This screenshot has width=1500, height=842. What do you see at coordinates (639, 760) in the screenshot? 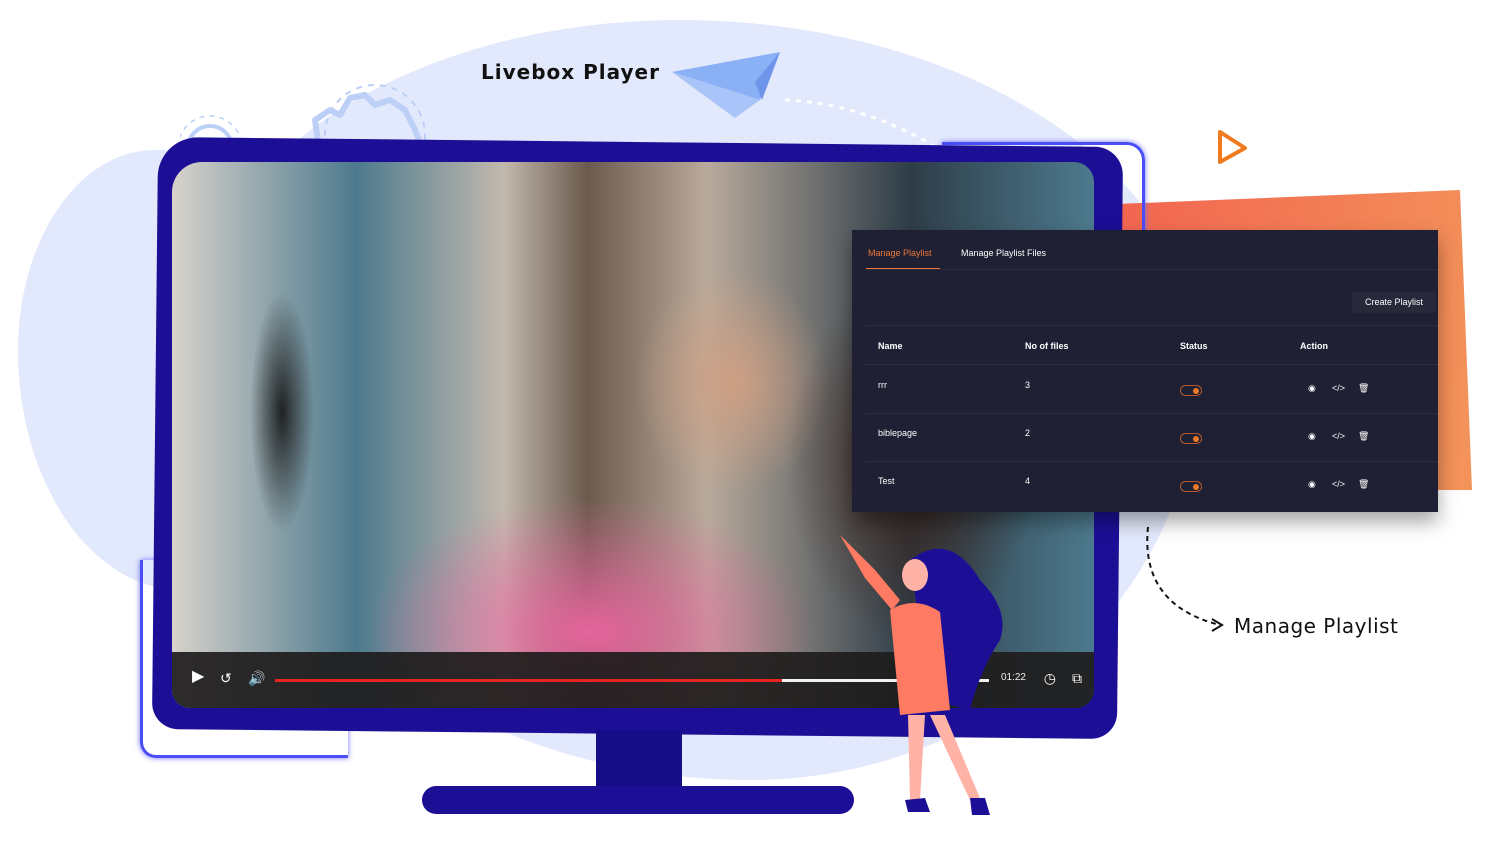
I see `monitor-stand-neck` at bounding box center [639, 760].